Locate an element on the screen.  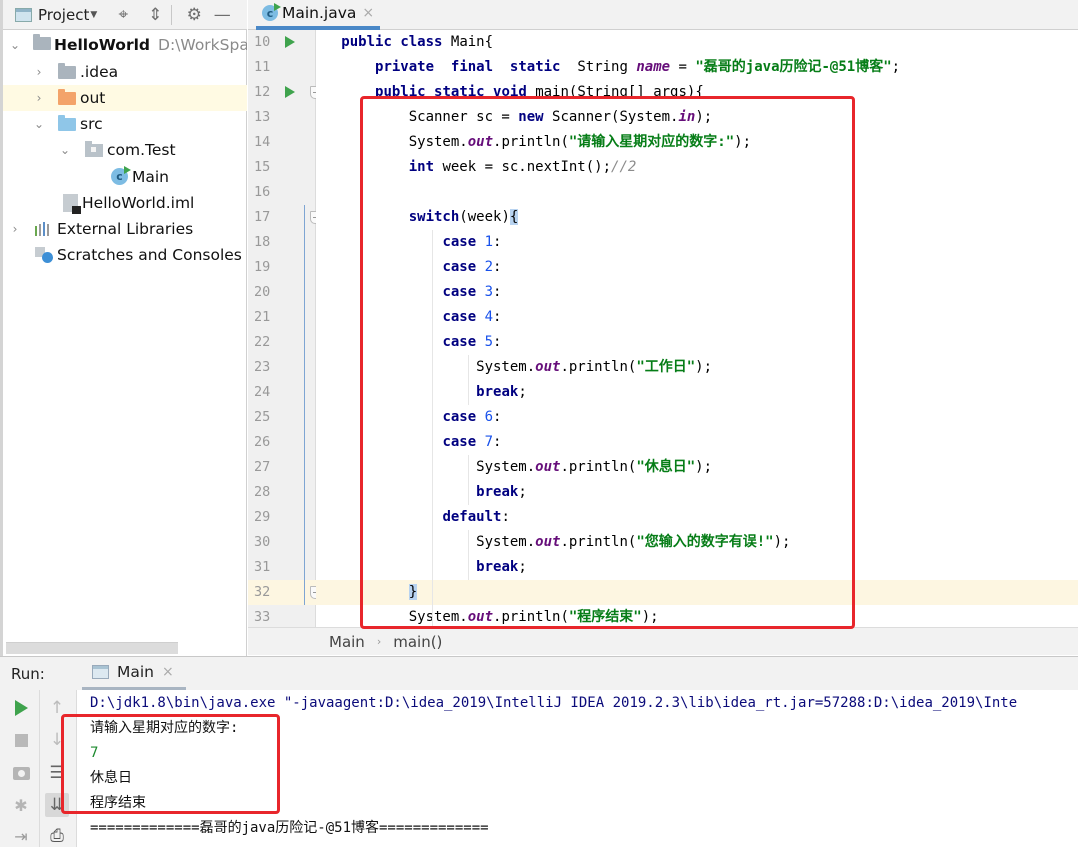
down-stack-button: ↓ is located at coordinates (57, 740).